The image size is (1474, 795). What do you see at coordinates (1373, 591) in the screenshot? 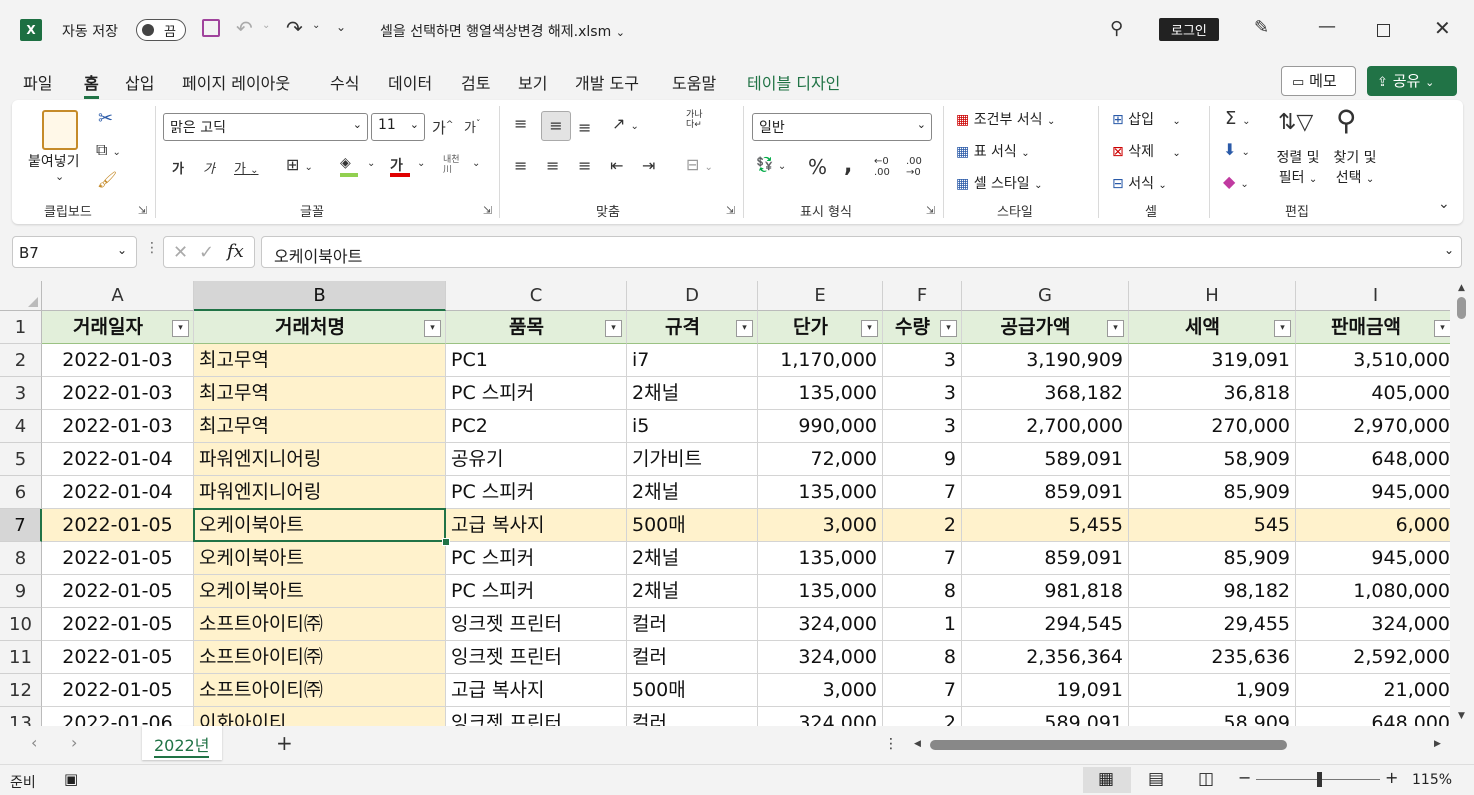
I see `table-cell: 1,080,000` at bounding box center [1373, 591].